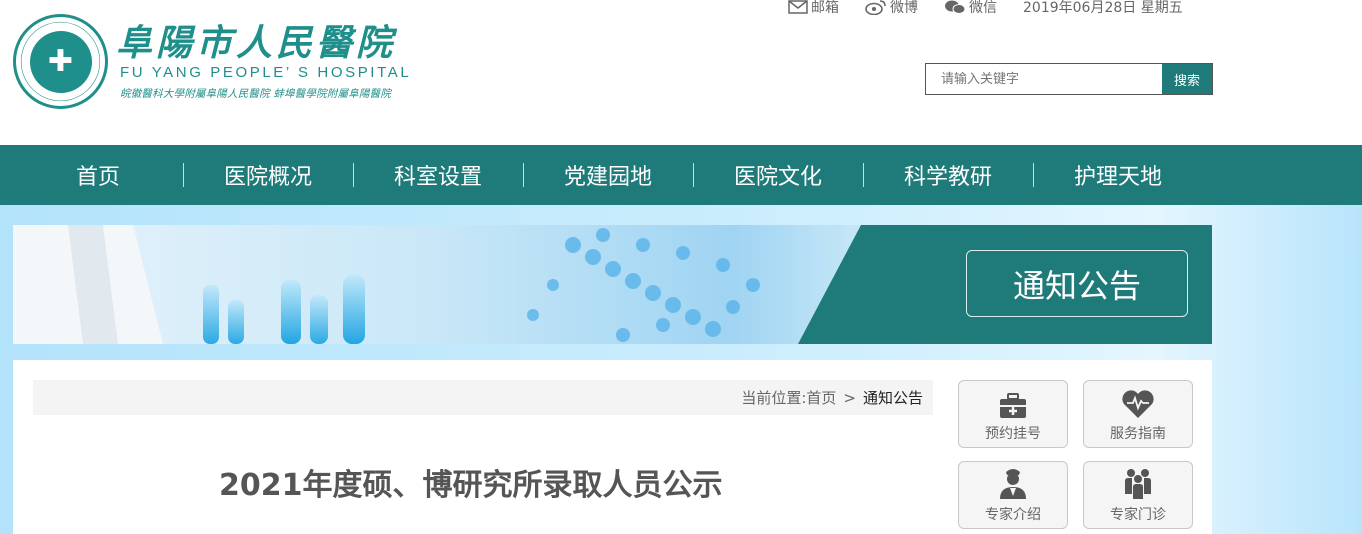  Describe the element at coordinates (1013, 484) in the screenshot. I see `doctor-icon` at that location.